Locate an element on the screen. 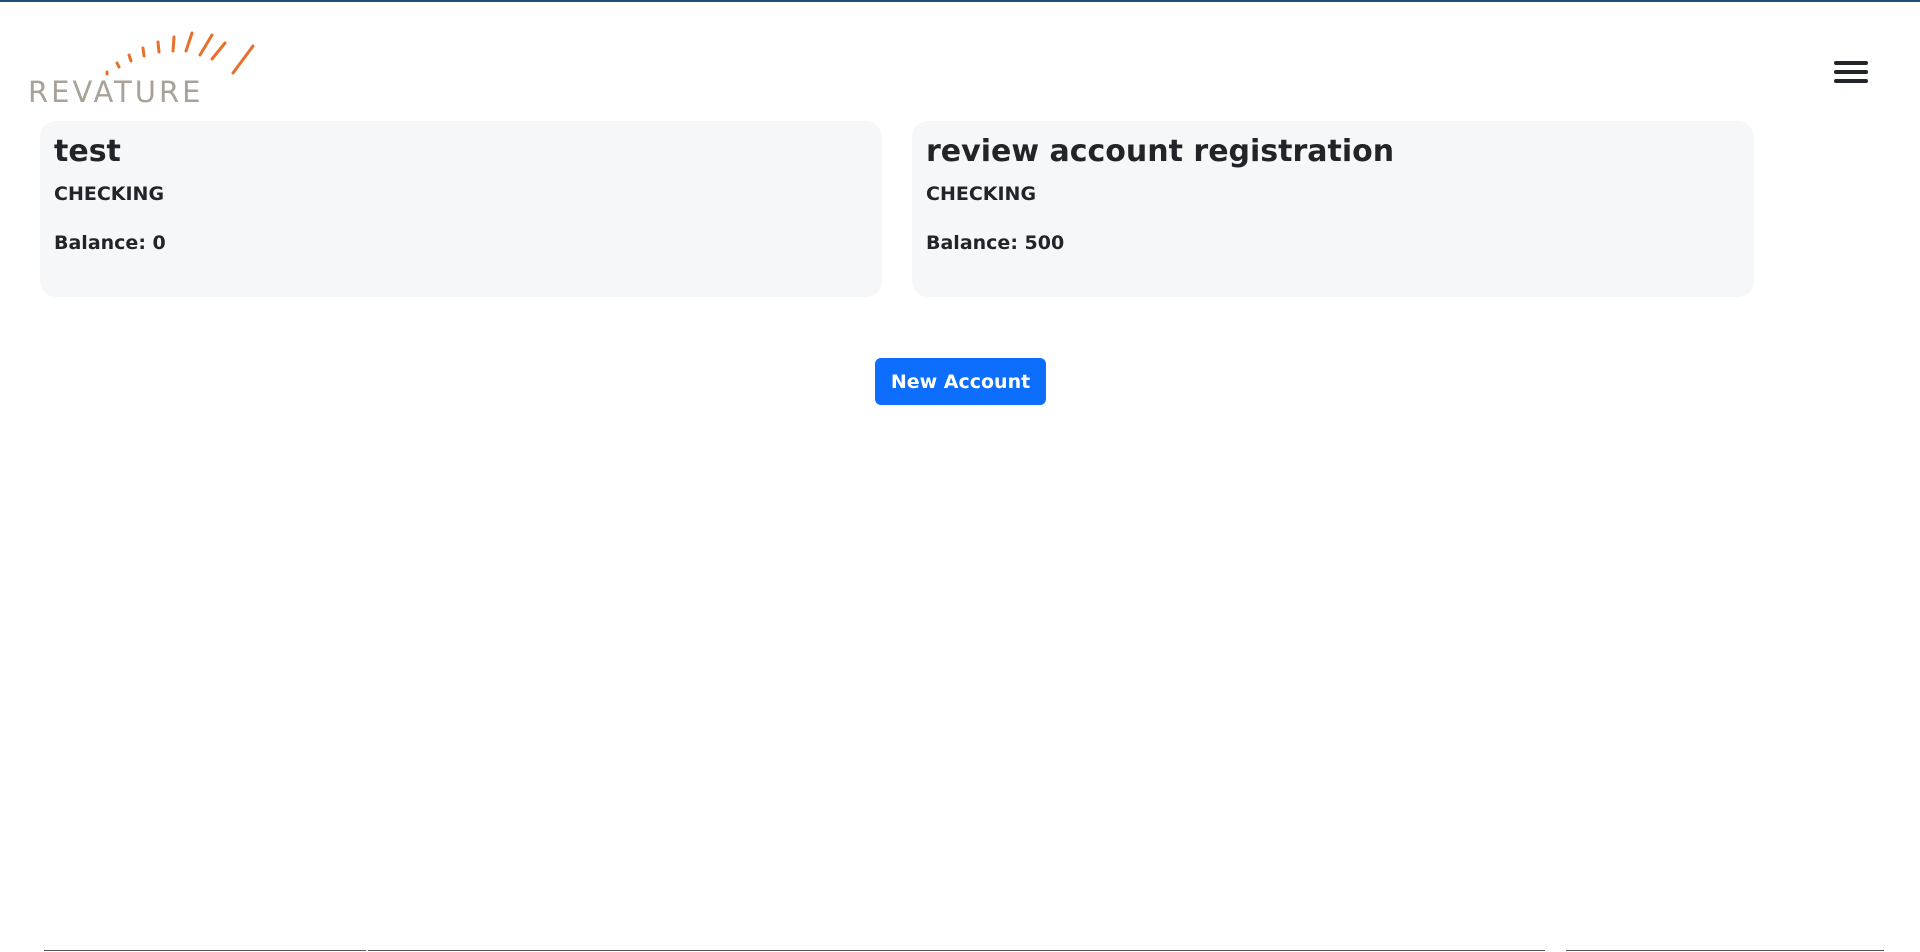 The image size is (1920, 952). menu-bar-middle is located at coordinates (1851, 72).